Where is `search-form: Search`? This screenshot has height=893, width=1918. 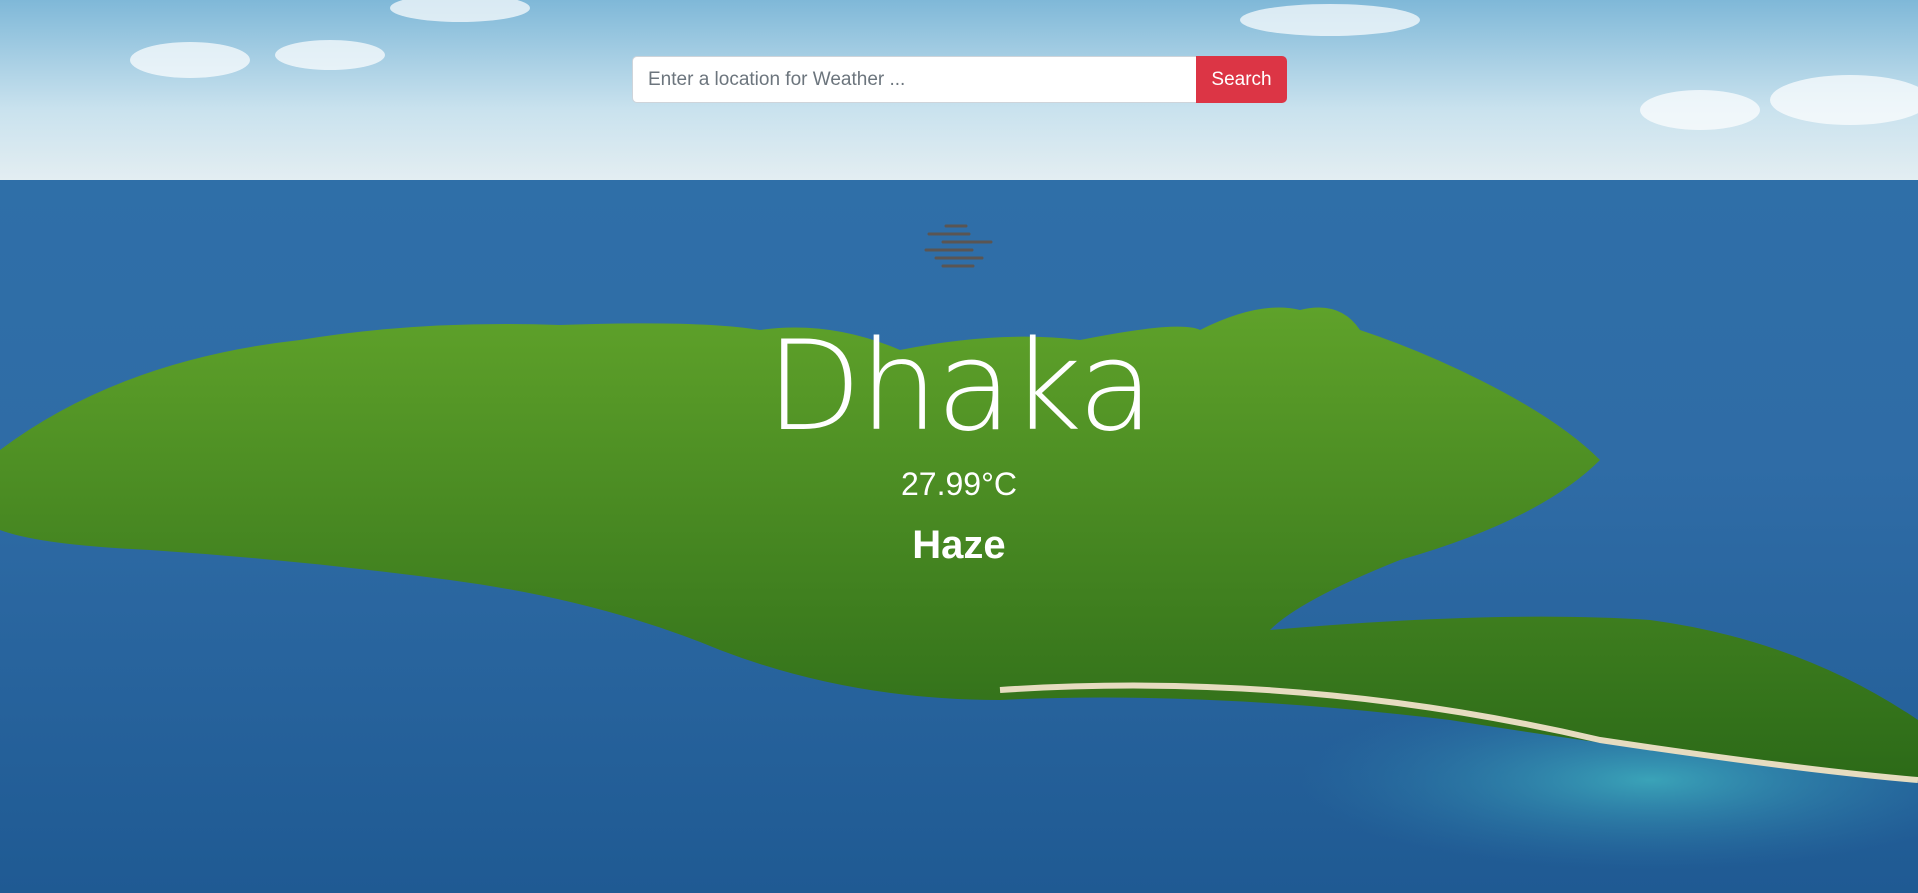
search-form: Search is located at coordinates (959, 79).